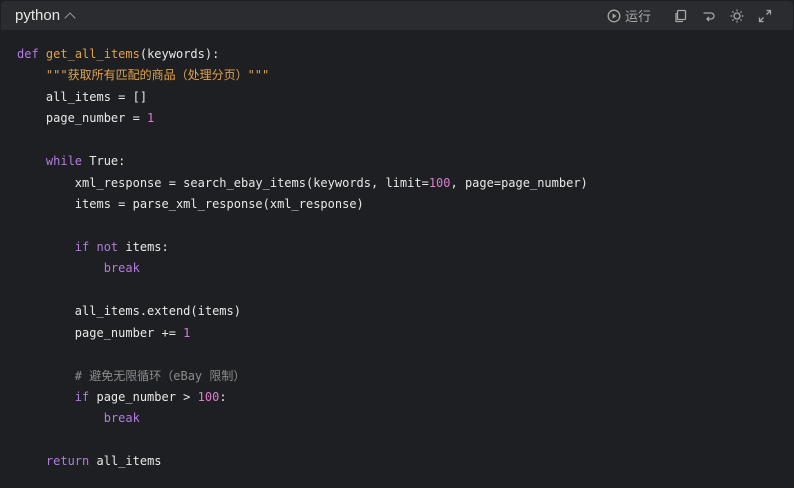 The width and height of the screenshot is (794, 488). I want to click on code-line: def get_all_items(keywords):, so click(397, 54).